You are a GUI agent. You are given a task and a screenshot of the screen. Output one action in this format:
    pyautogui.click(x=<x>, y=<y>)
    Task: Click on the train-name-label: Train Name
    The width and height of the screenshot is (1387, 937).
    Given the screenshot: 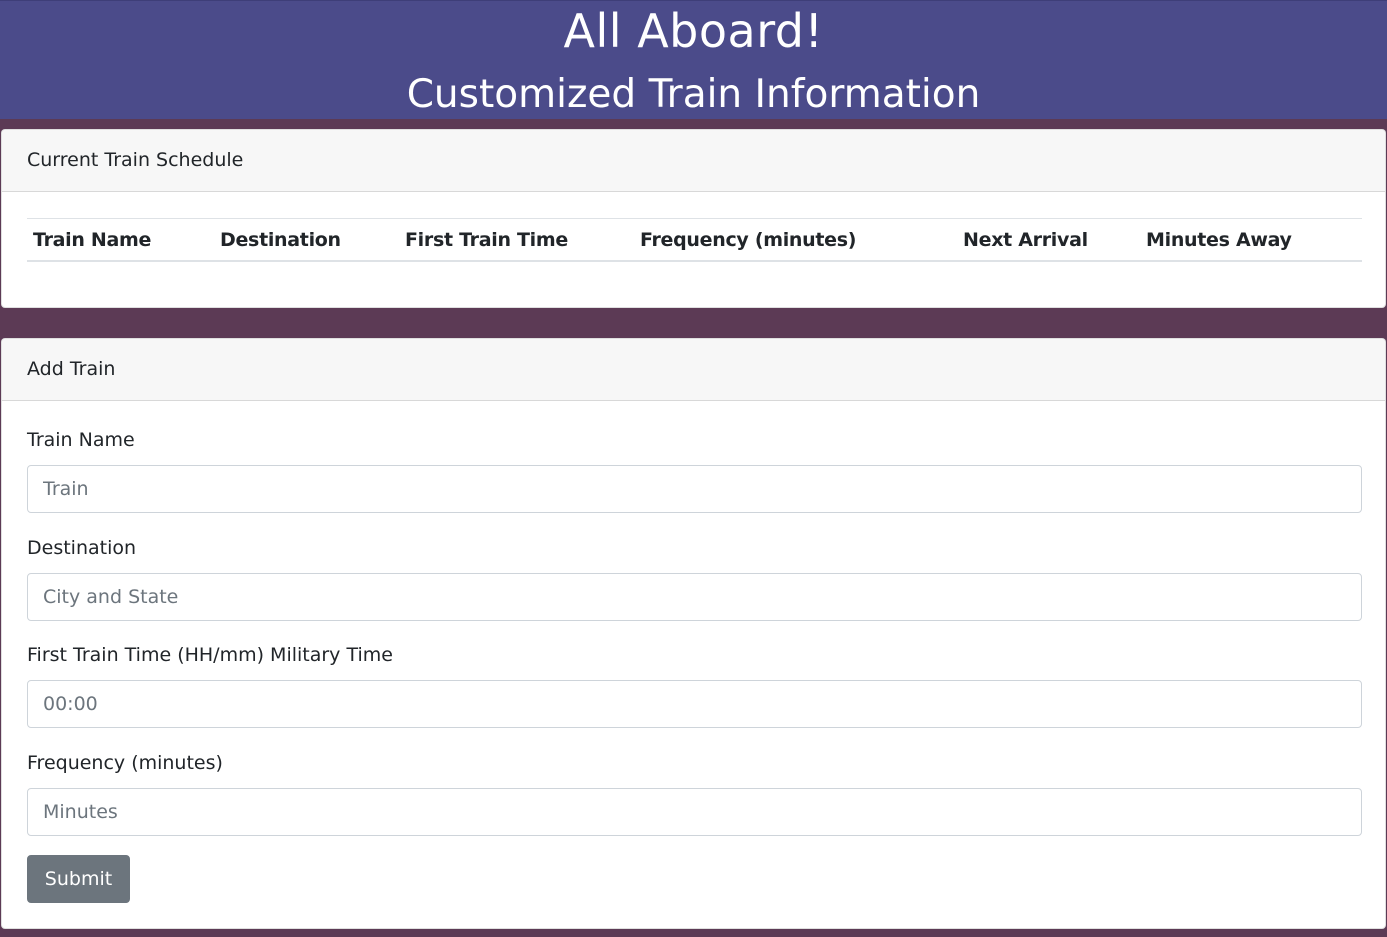 What is the action you would take?
    pyautogui.click(x=81, y=440)
    